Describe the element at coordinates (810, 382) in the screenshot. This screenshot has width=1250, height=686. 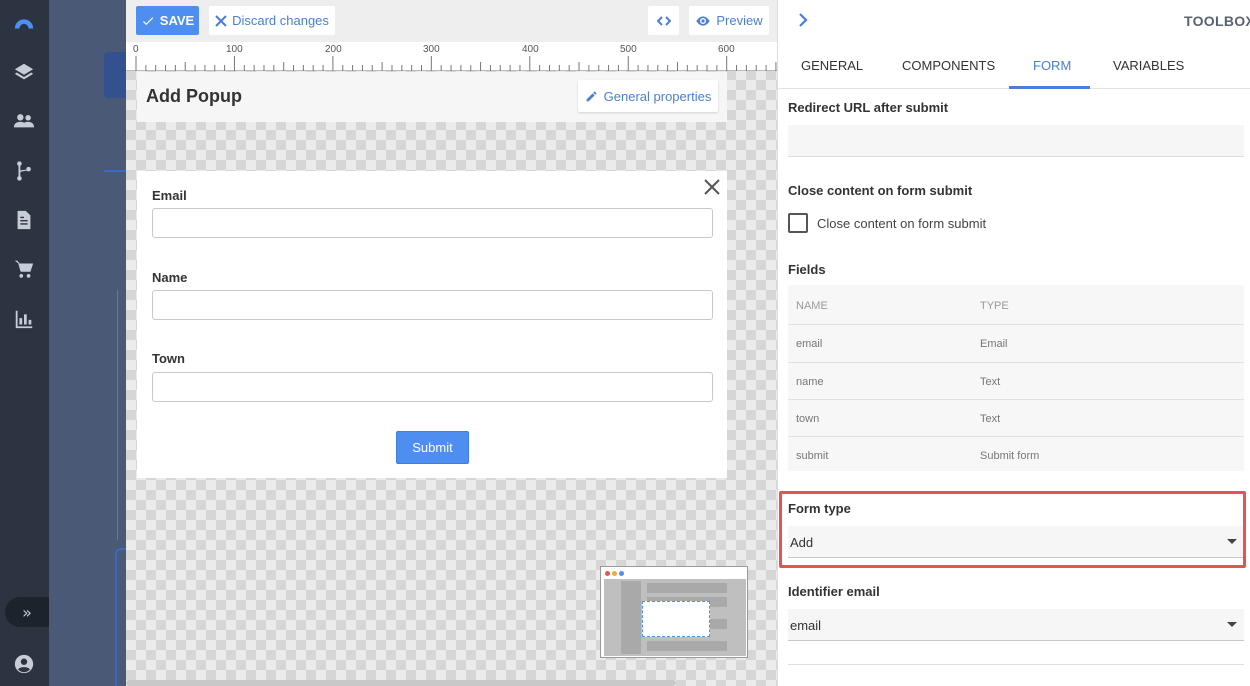
I see `table-cell-name: name` at that location.